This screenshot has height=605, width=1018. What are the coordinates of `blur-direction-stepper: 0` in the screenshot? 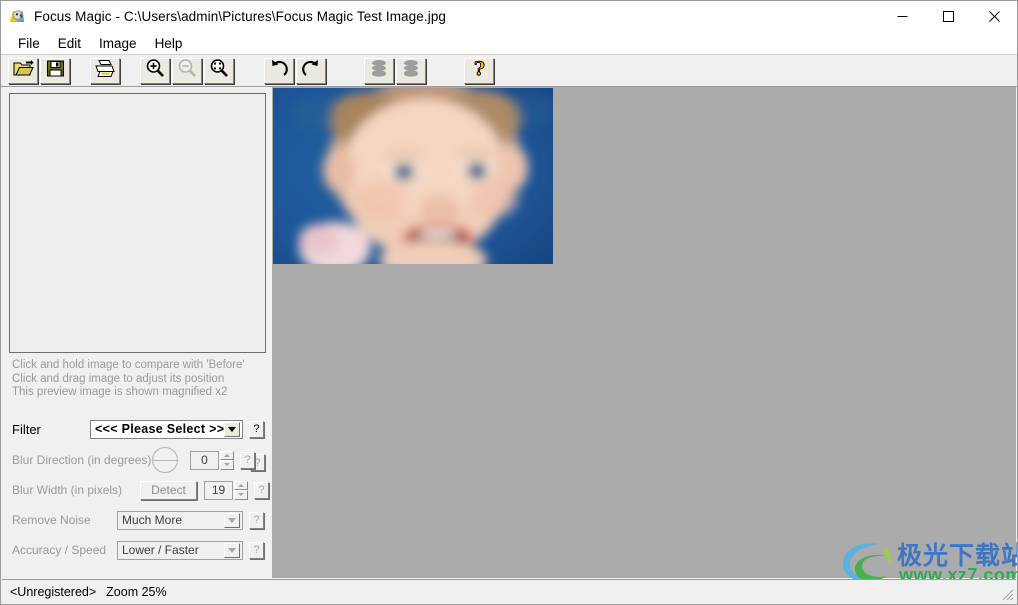 It's located at (212, 460).